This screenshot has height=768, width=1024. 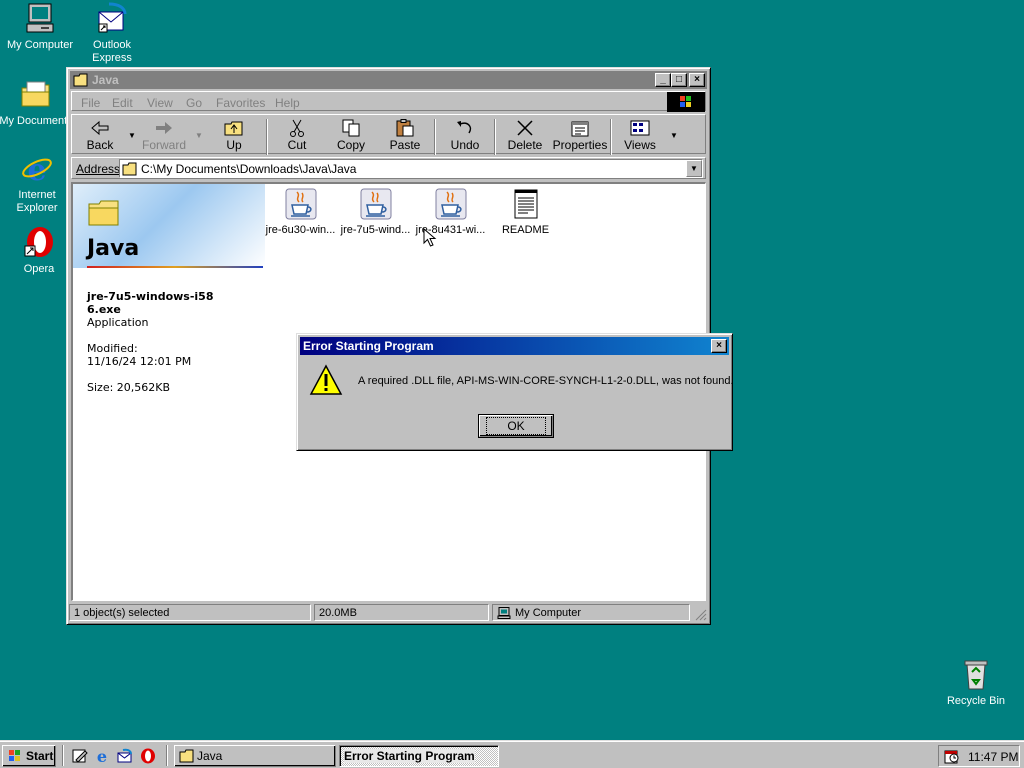 I want to click on delete-x-icon, so click(x=525, y=128).